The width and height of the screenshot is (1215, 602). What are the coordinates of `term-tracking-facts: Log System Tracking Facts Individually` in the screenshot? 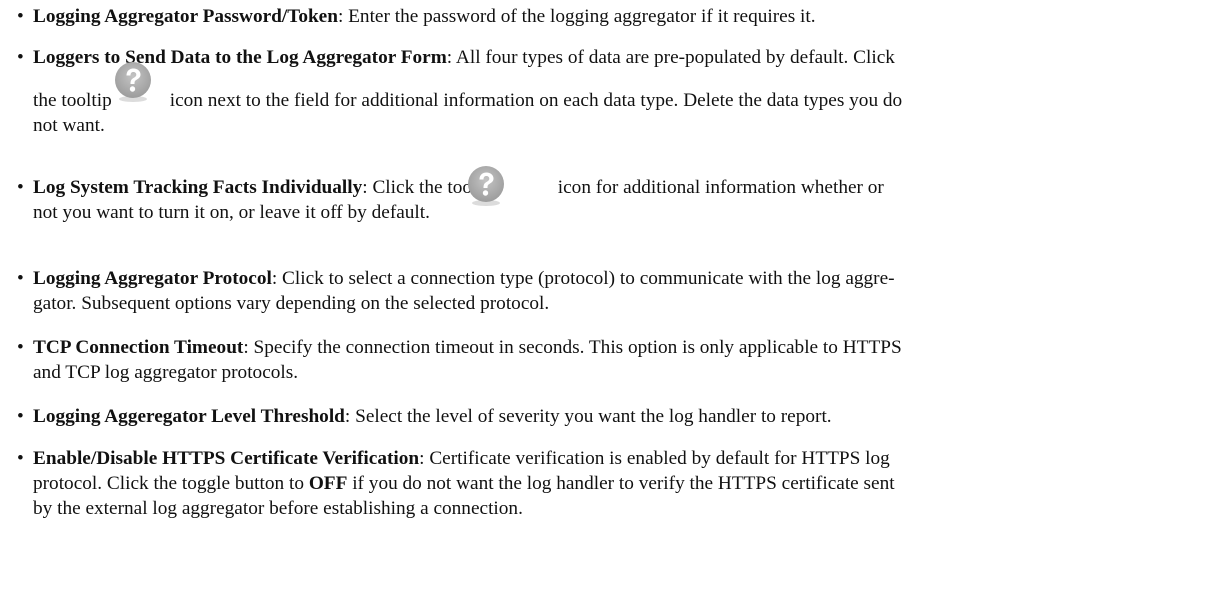 It's located at (198, 187).